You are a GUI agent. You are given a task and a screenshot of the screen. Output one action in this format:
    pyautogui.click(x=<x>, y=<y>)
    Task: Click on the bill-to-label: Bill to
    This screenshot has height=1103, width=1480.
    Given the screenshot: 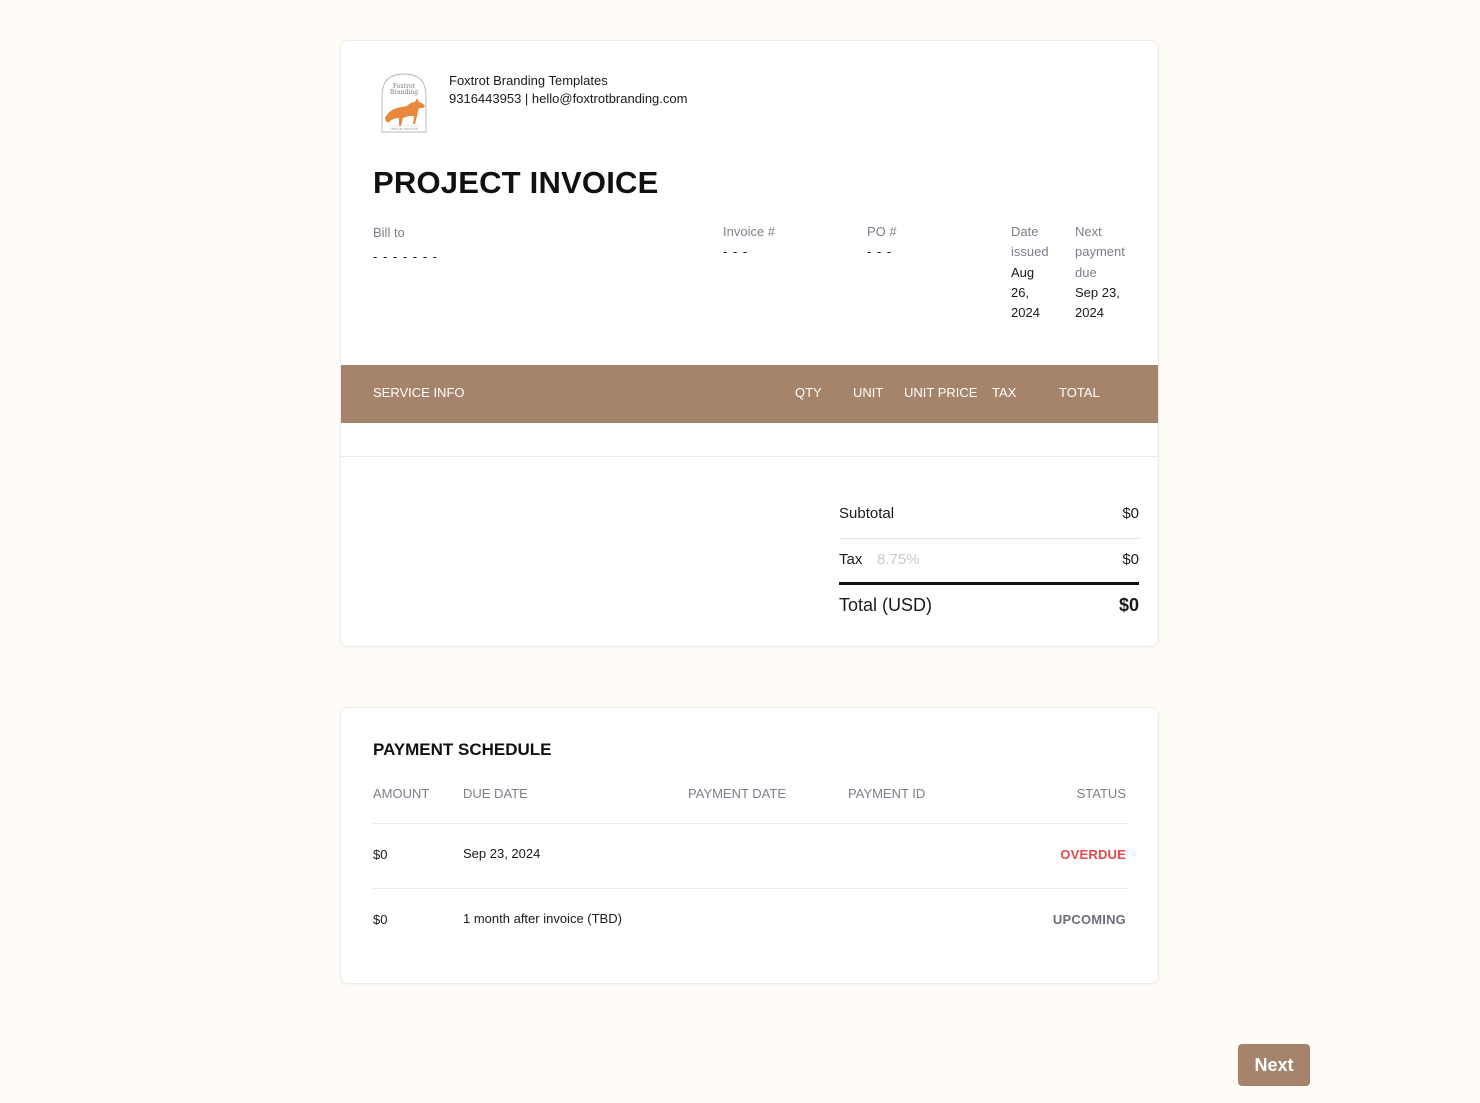 What is the action you would take?
    pyautogui.click(x=389, y=232)
    